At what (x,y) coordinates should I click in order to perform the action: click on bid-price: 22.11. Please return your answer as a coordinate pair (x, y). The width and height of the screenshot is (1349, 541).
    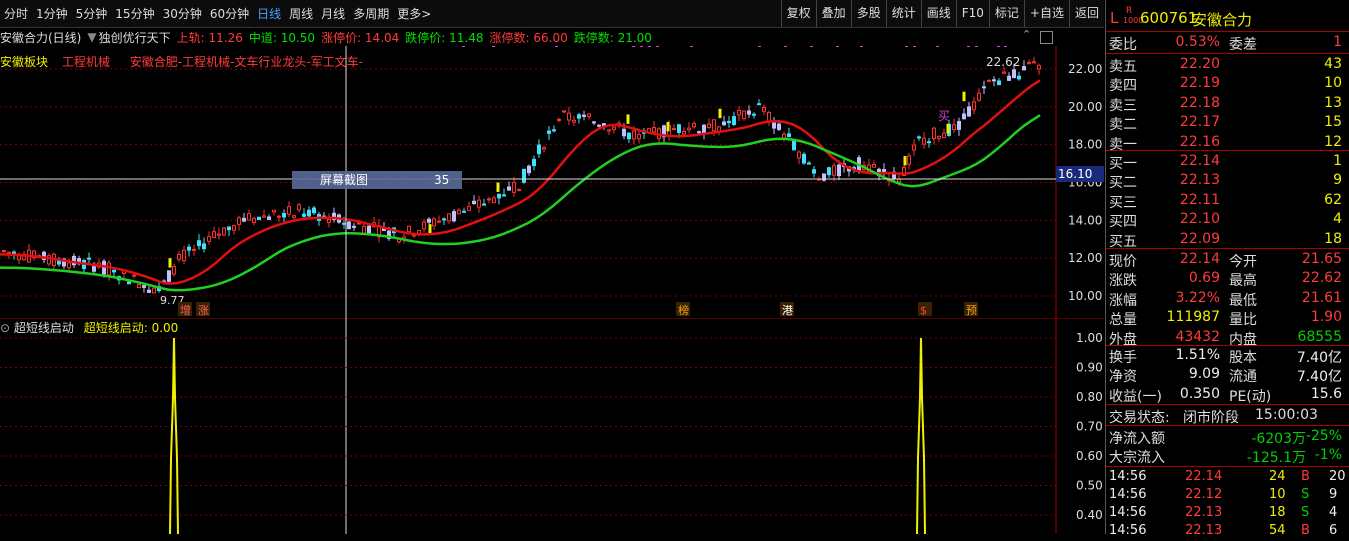
    Looking at the image, I should click on (1199, 199).